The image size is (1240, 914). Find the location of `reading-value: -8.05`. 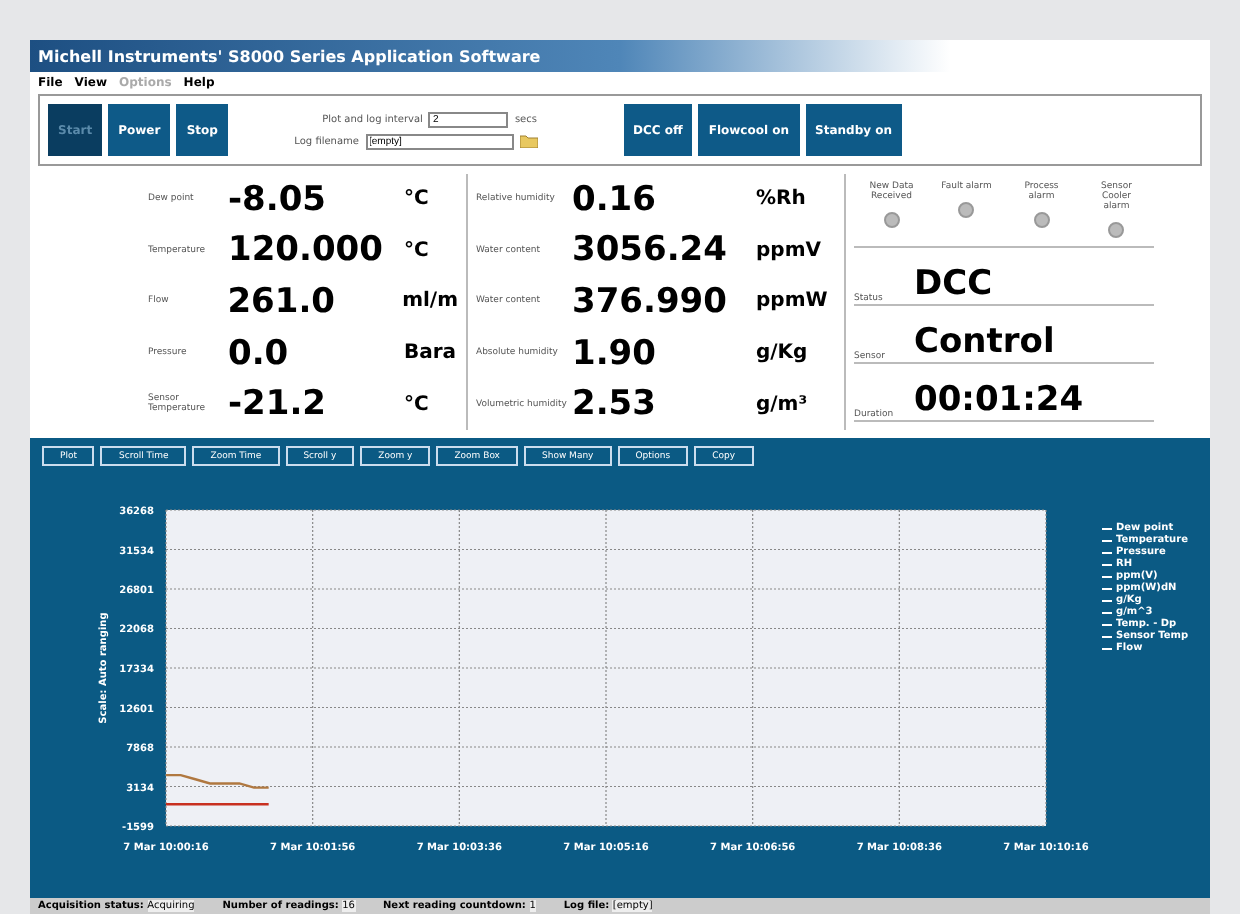

reading-value: -8.05 is located at coordinates (278, 199).